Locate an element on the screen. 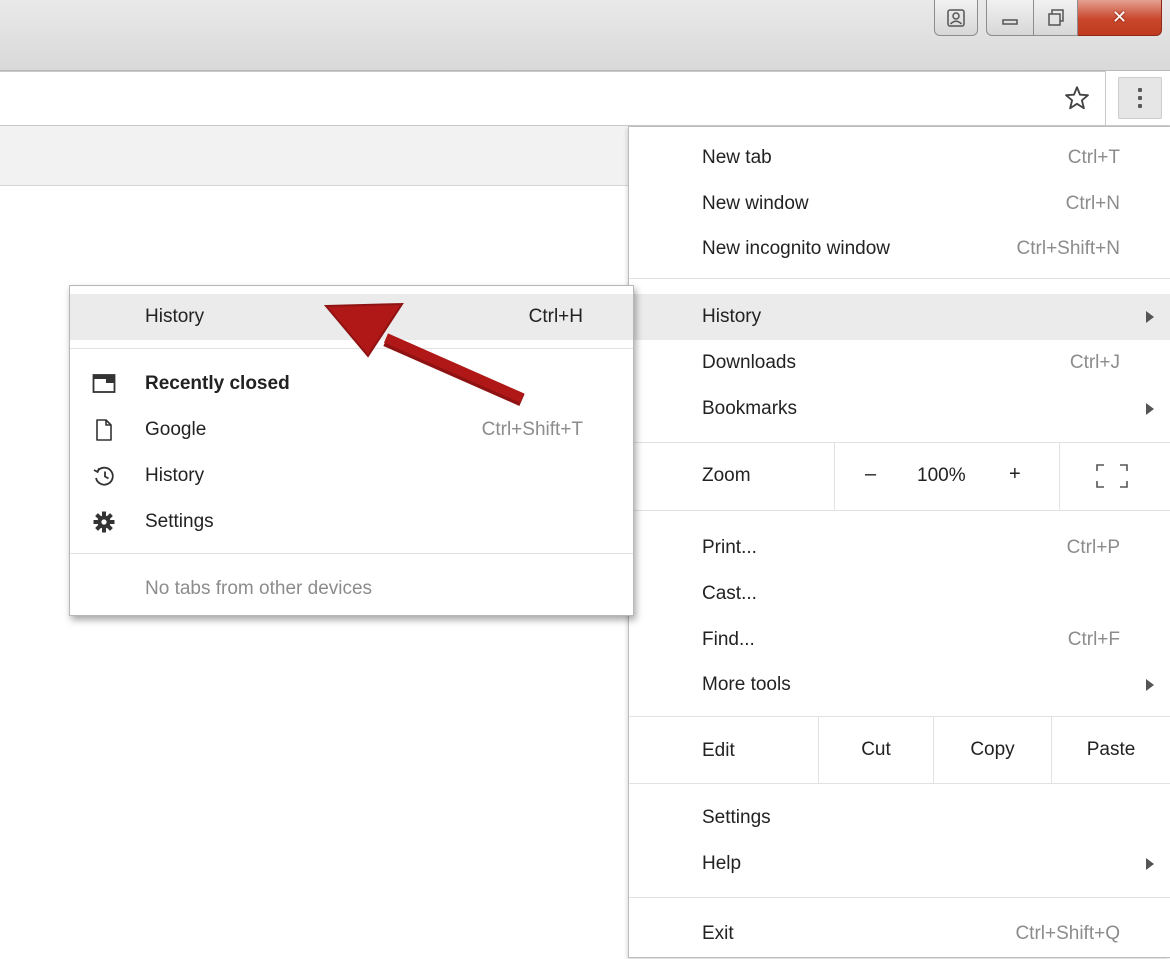 This screenshot has height=959, width=1170. zoom-in-button: + is located at coordinates (1015, 474).